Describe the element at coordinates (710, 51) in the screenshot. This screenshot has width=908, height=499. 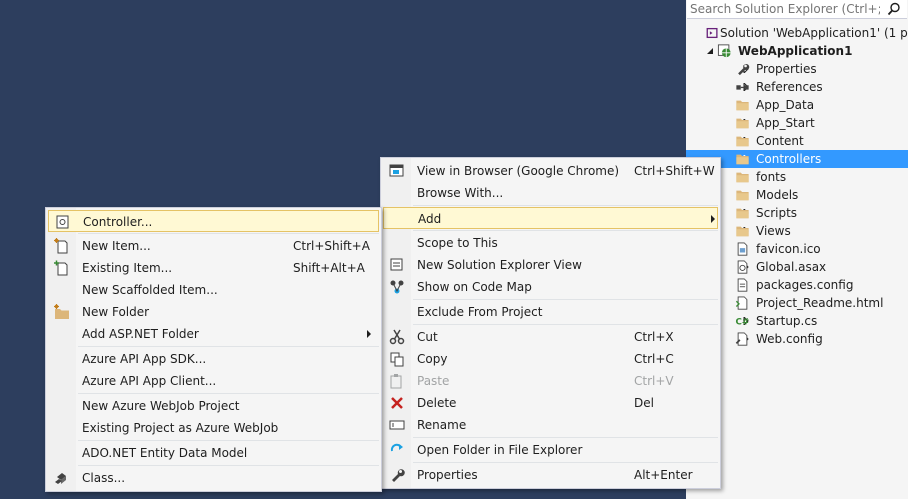
I see `collapse-arrow-icon` at that location.